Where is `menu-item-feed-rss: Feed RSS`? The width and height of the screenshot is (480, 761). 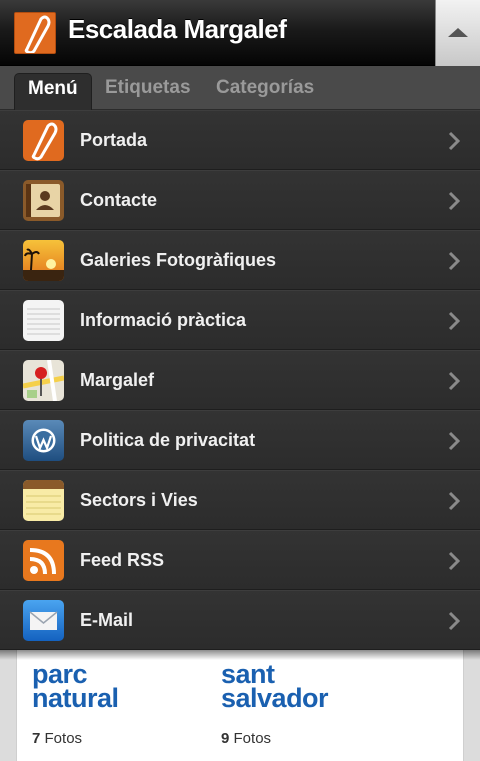
menu-item-feed-rss: Feed RSS is located at coordinates (240, 560).